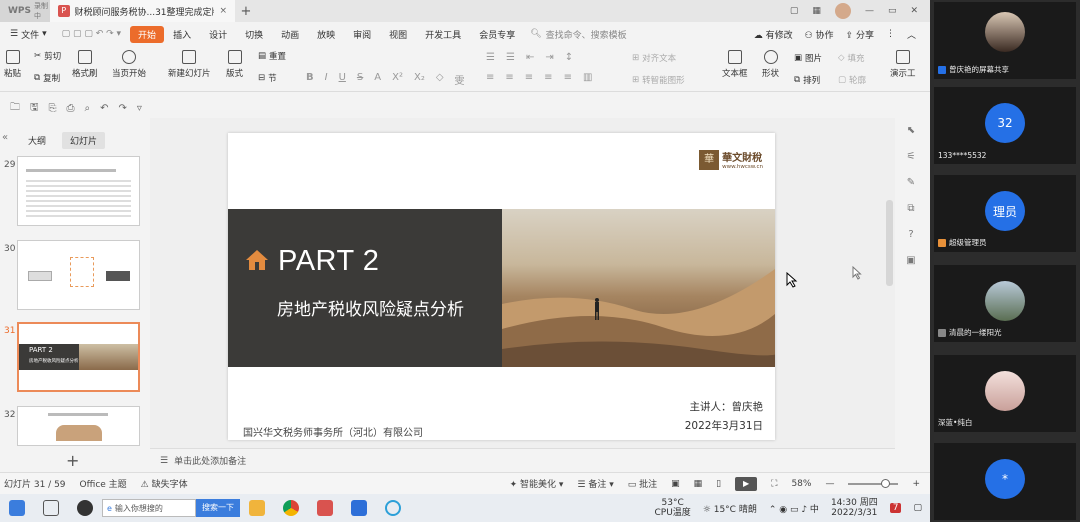  I want to click on start-menu-icon, so click(17, 508).